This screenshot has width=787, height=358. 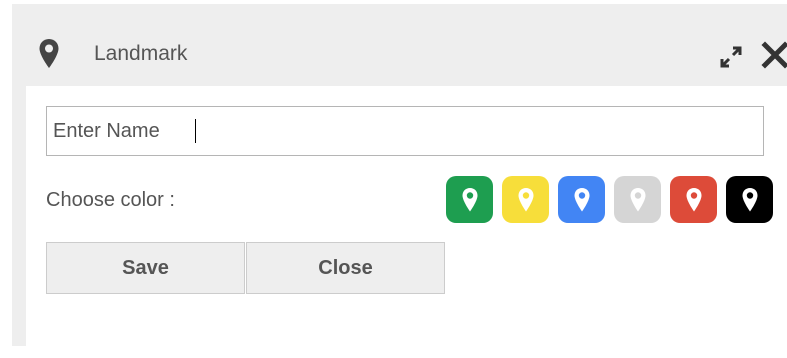 I want to click on color-swatch-green, so click(x=469, y=199).